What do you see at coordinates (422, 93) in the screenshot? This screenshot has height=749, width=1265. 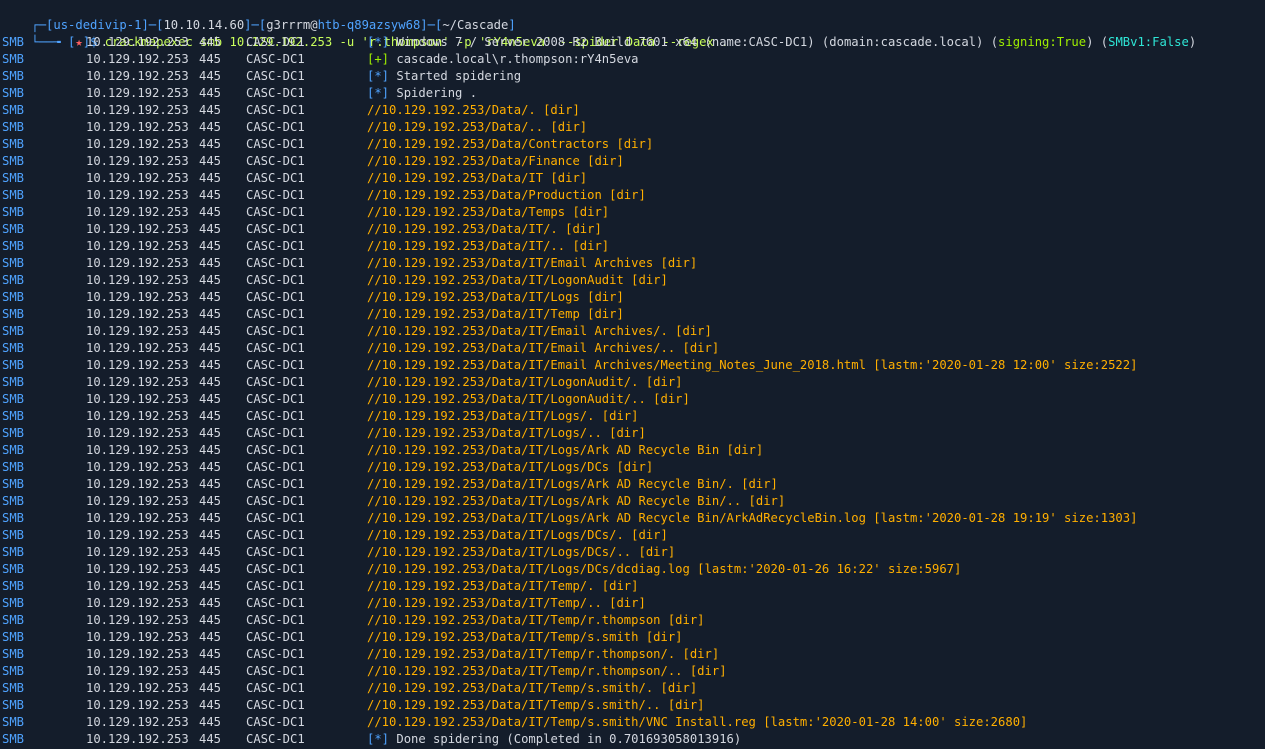 I see `output-message: [*] Spidering .` at bounding box center [422, 93].